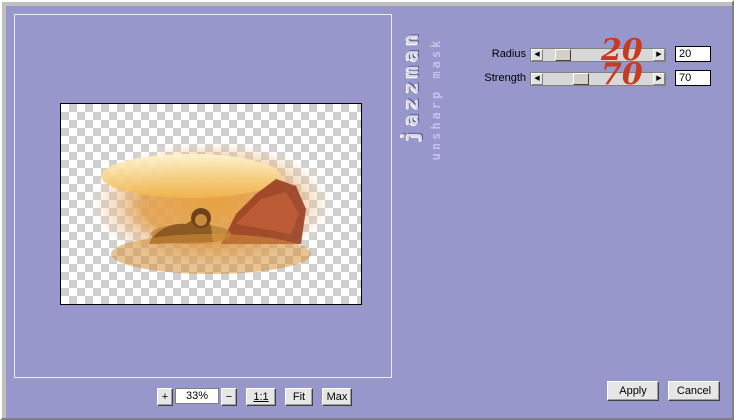  I want to click on strength-label: Strength, so click(505, 78).